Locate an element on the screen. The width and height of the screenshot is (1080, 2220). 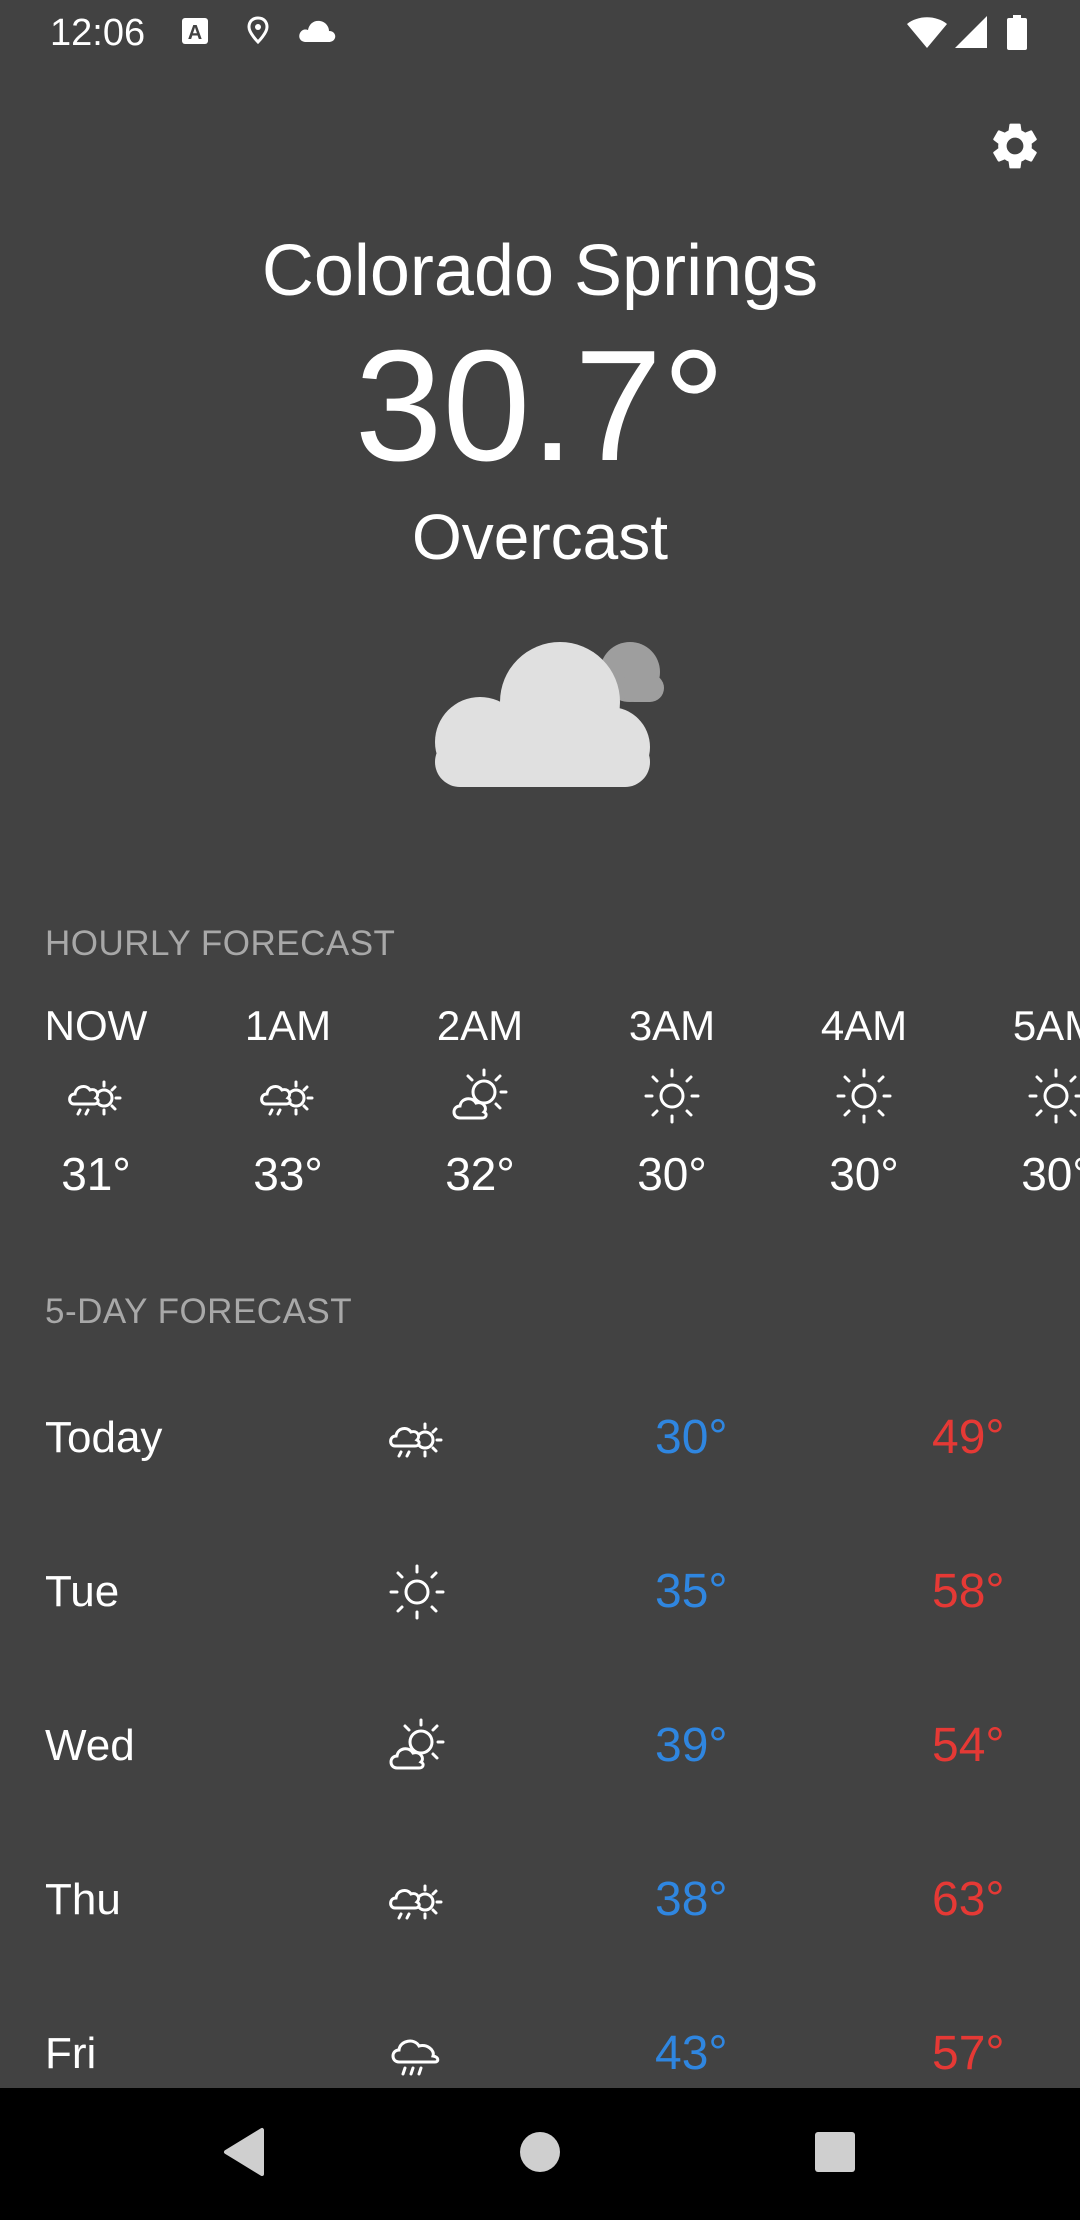
hourly-item: 2AM 32° is located at coordinates (480, 1108).